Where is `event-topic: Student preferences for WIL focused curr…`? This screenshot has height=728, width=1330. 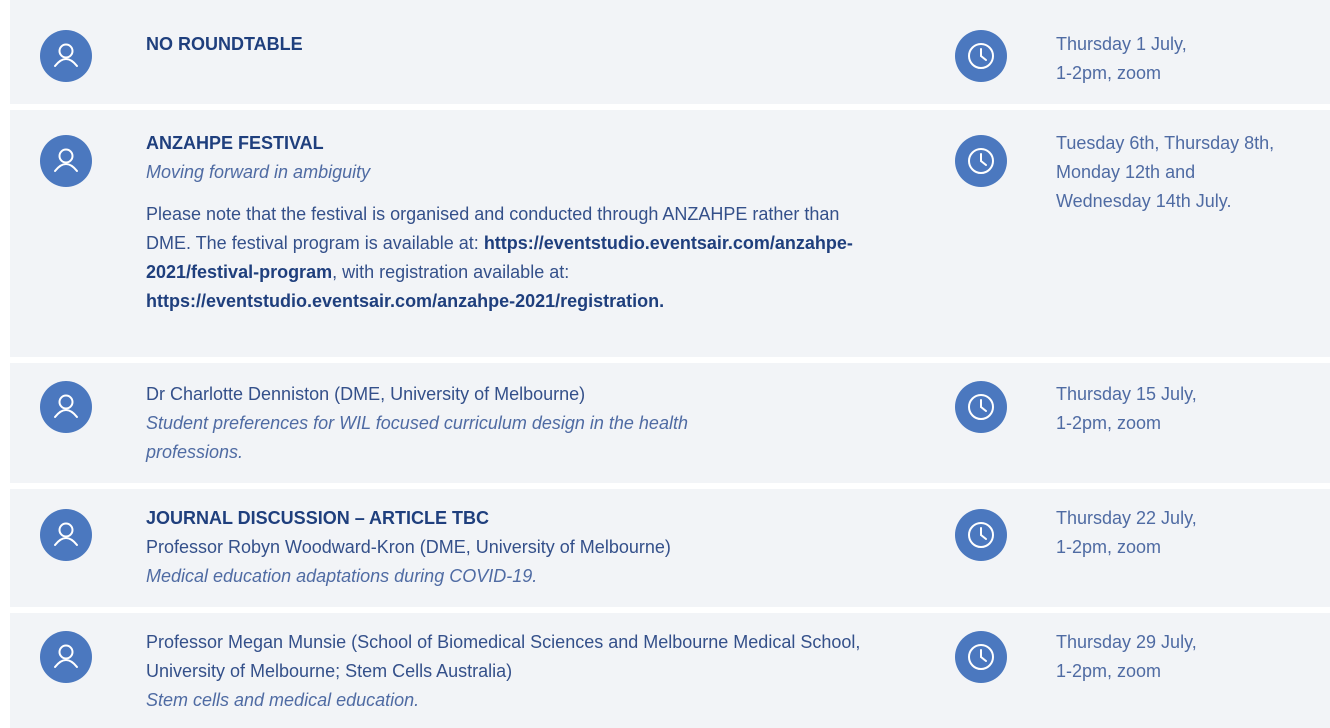
event-topic: Student preferences for WIL focused curr… is located at coordinates (417, 437).